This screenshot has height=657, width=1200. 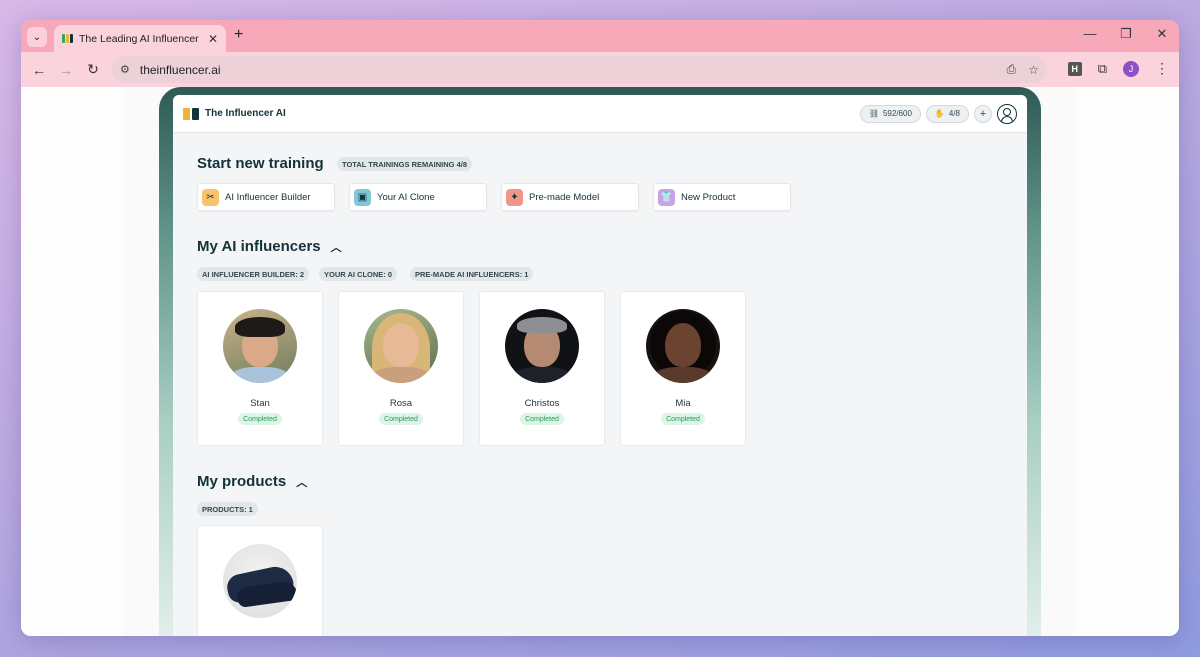 I want to click on tools-icon: ✂, so click(x=210, y=197).